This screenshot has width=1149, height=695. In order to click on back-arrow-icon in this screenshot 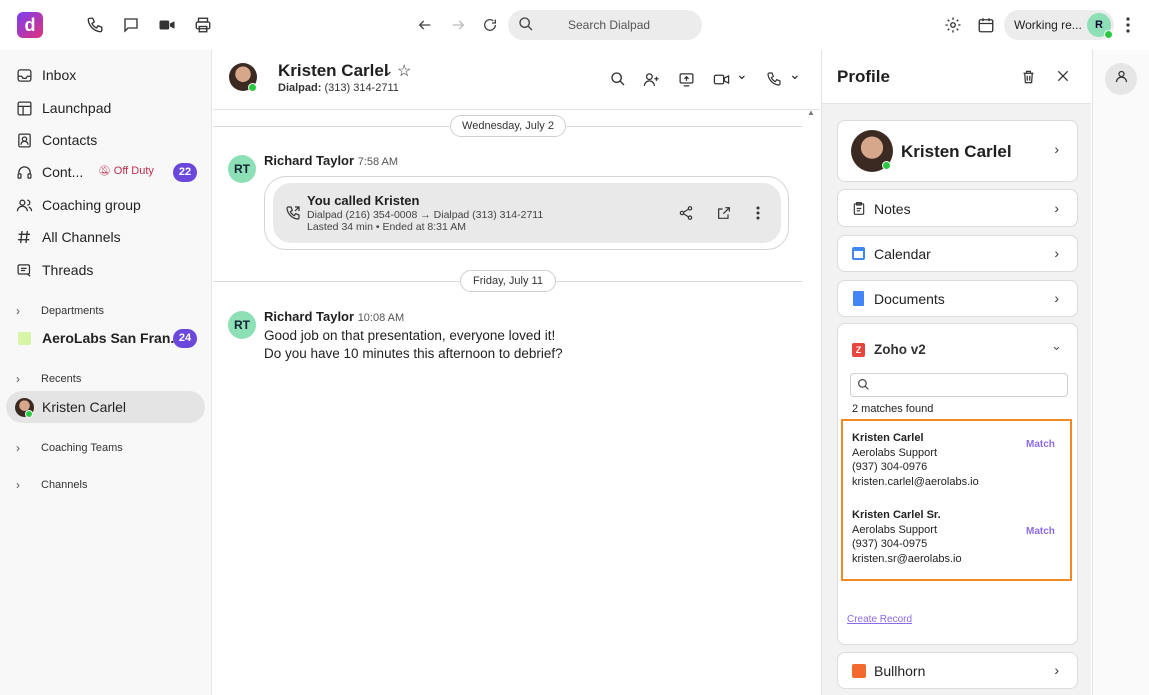, I will do `click(425, 25)`.